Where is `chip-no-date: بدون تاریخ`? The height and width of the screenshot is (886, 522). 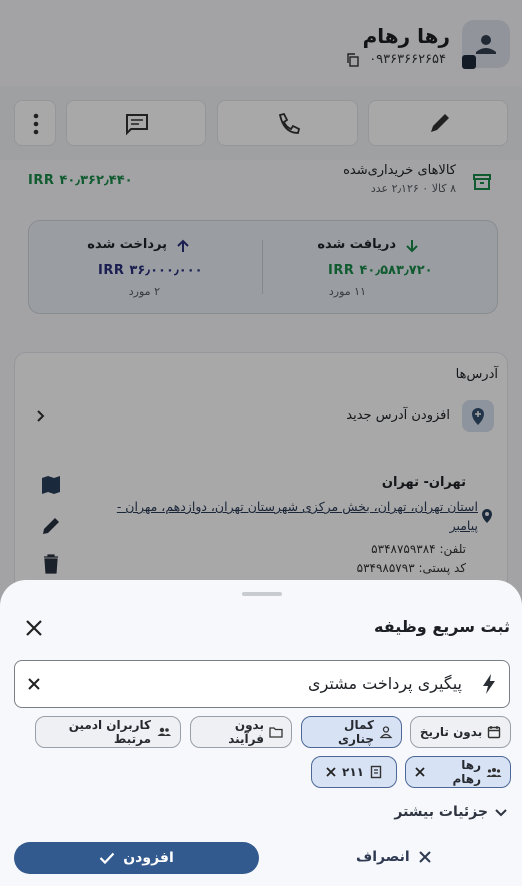 chip-no-date: بدون تاریخ is located at coordinates (460, 732).